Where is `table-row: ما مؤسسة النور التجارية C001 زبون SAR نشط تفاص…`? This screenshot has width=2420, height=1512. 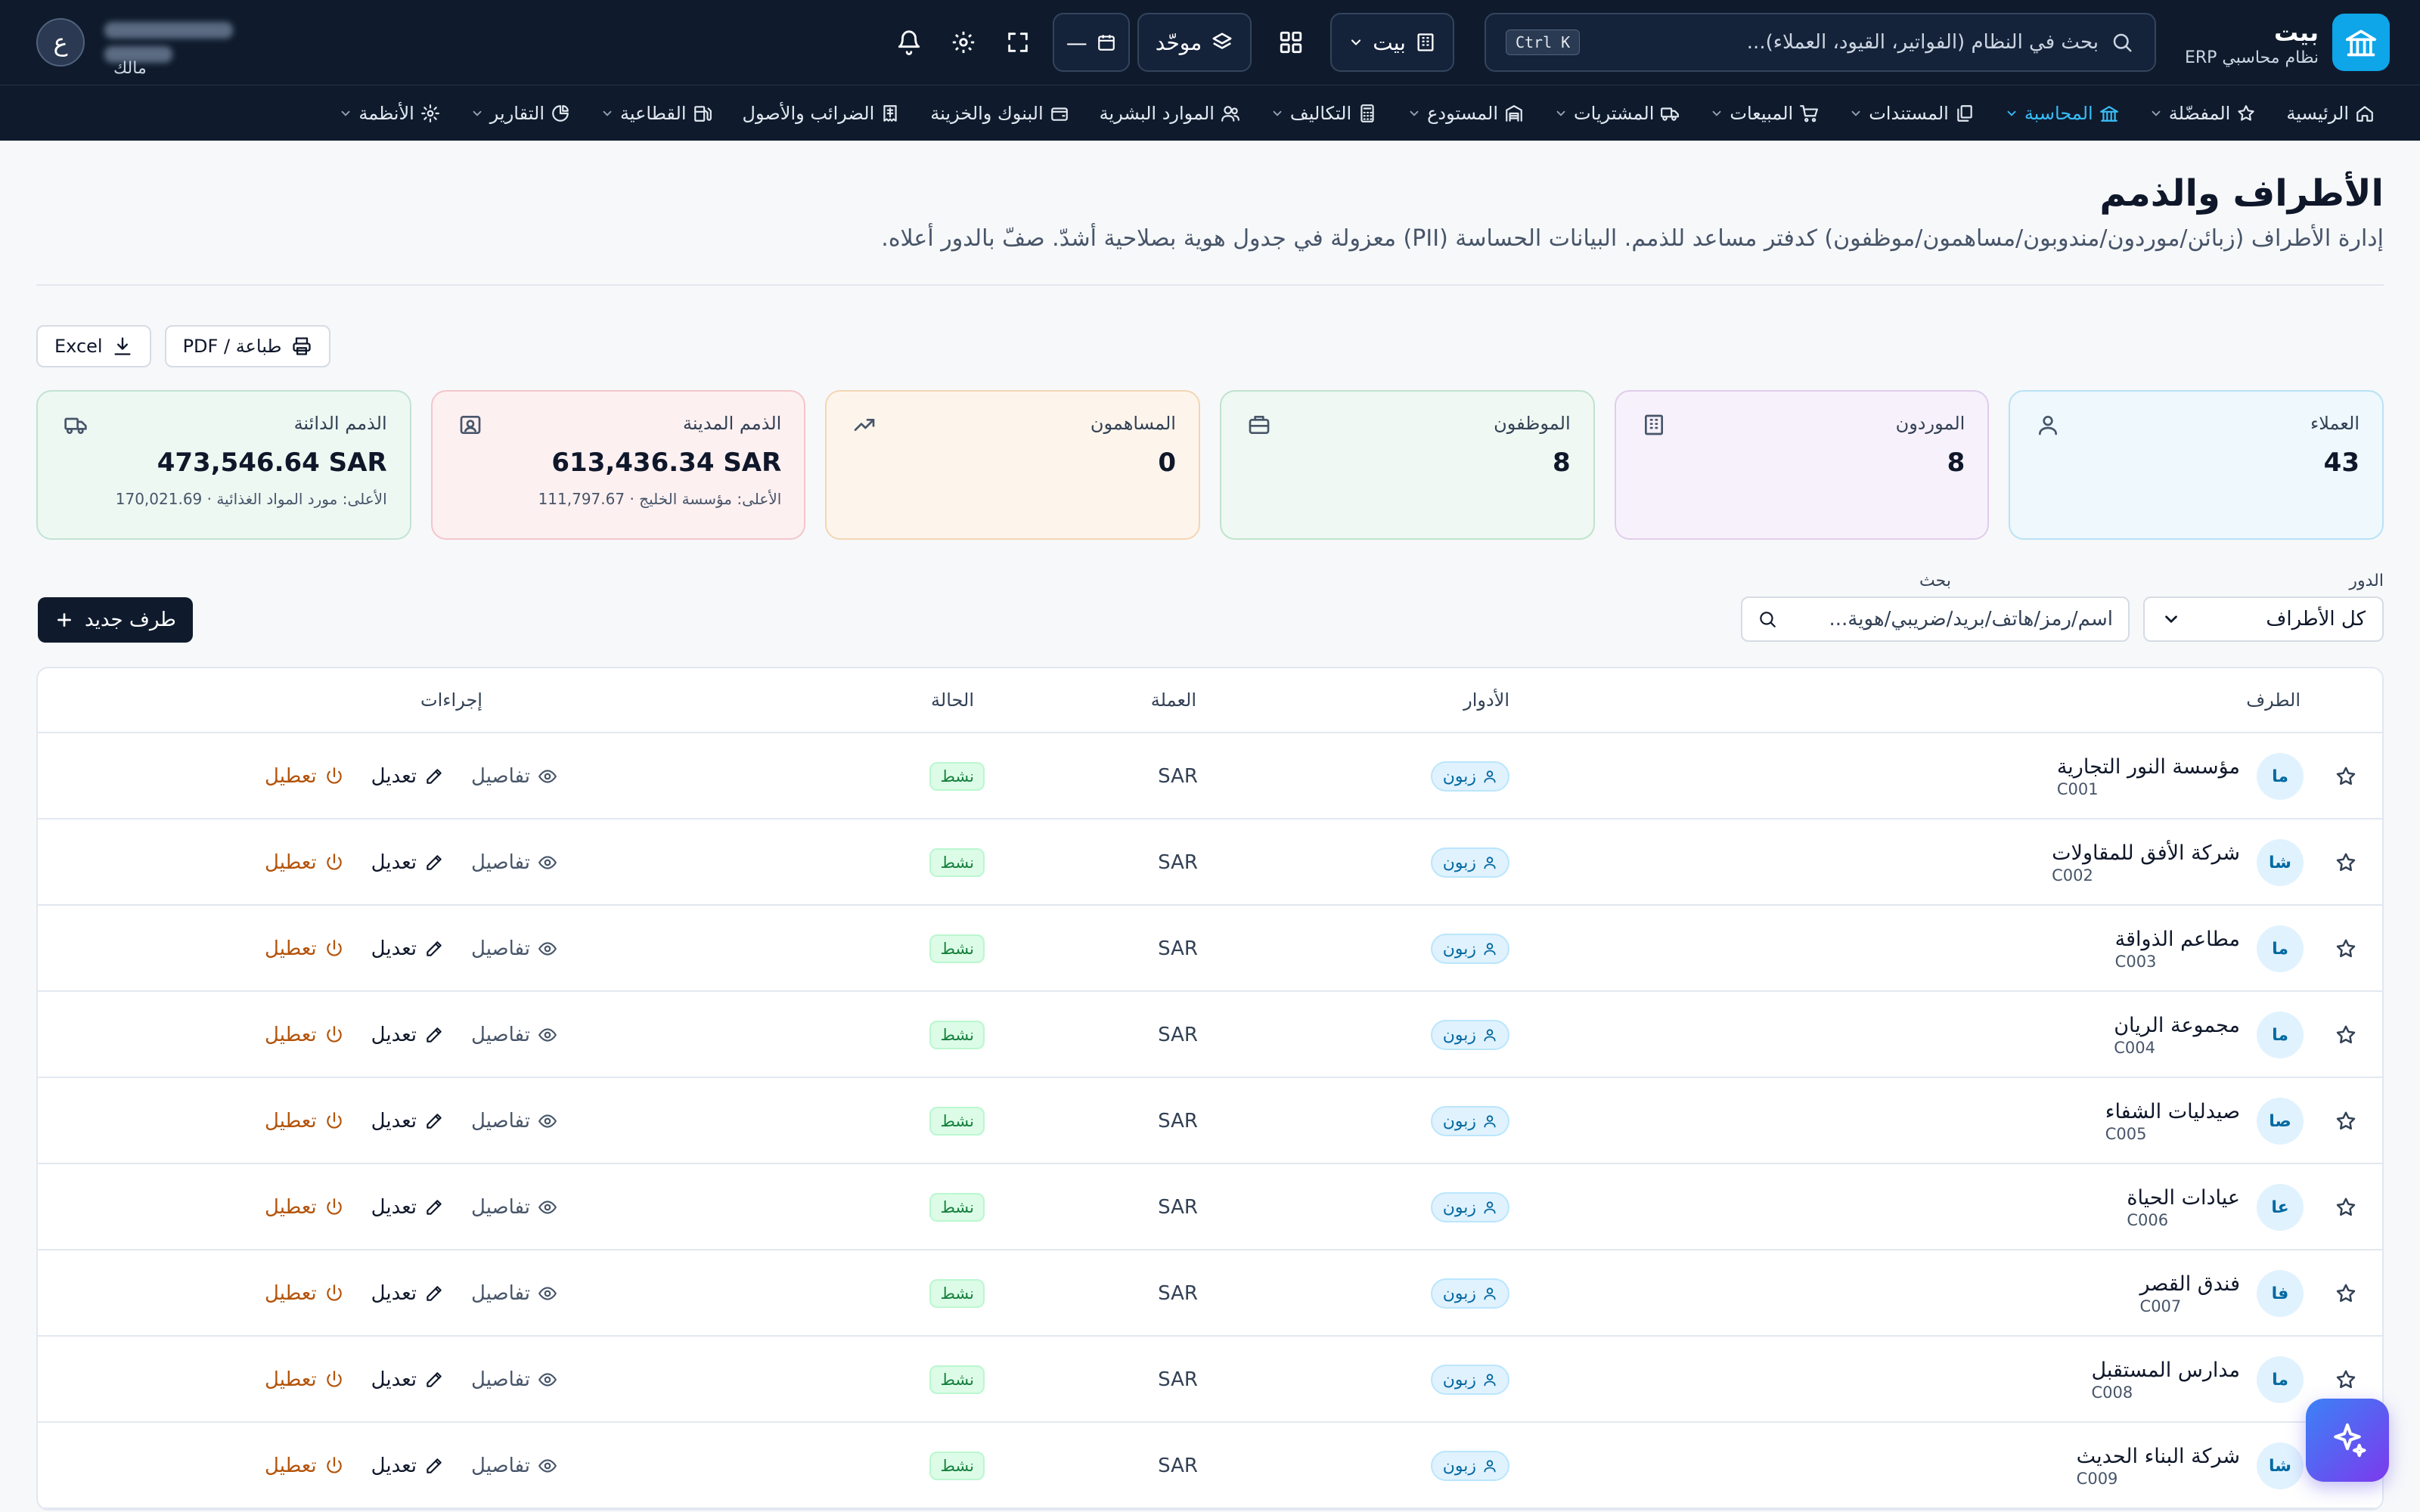 table-row: ما مؤسسة النور التجارية C001 زبون SAR نشط تفاص… is located at coordinates (1210, 777).